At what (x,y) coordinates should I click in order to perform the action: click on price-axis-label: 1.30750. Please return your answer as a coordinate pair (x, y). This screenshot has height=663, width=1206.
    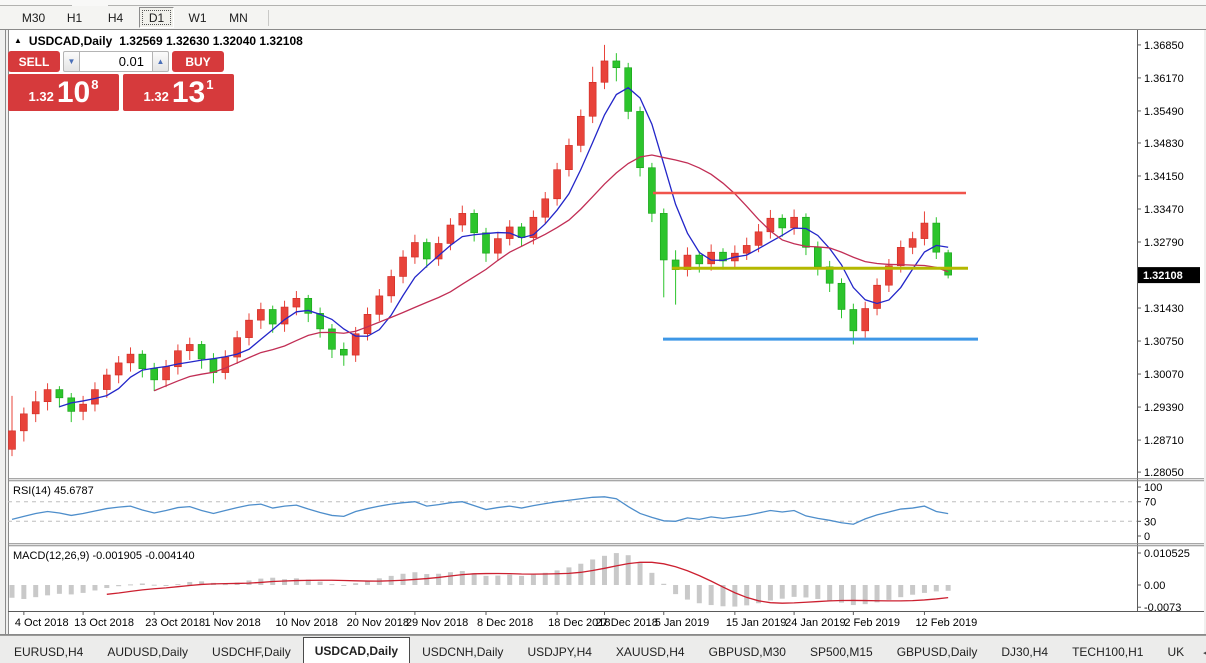
    Looking at the image, I should click on (1164, 342).